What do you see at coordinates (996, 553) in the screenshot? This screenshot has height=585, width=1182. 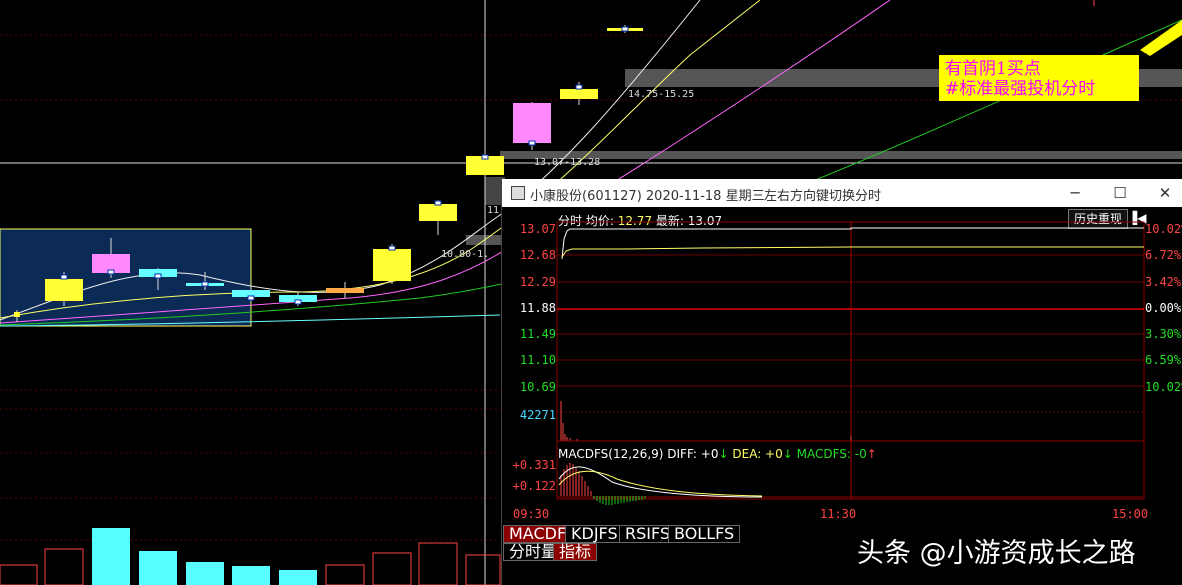 I see `watermark: 头条 @小游资成长之路` at bounding box center [996, 553].